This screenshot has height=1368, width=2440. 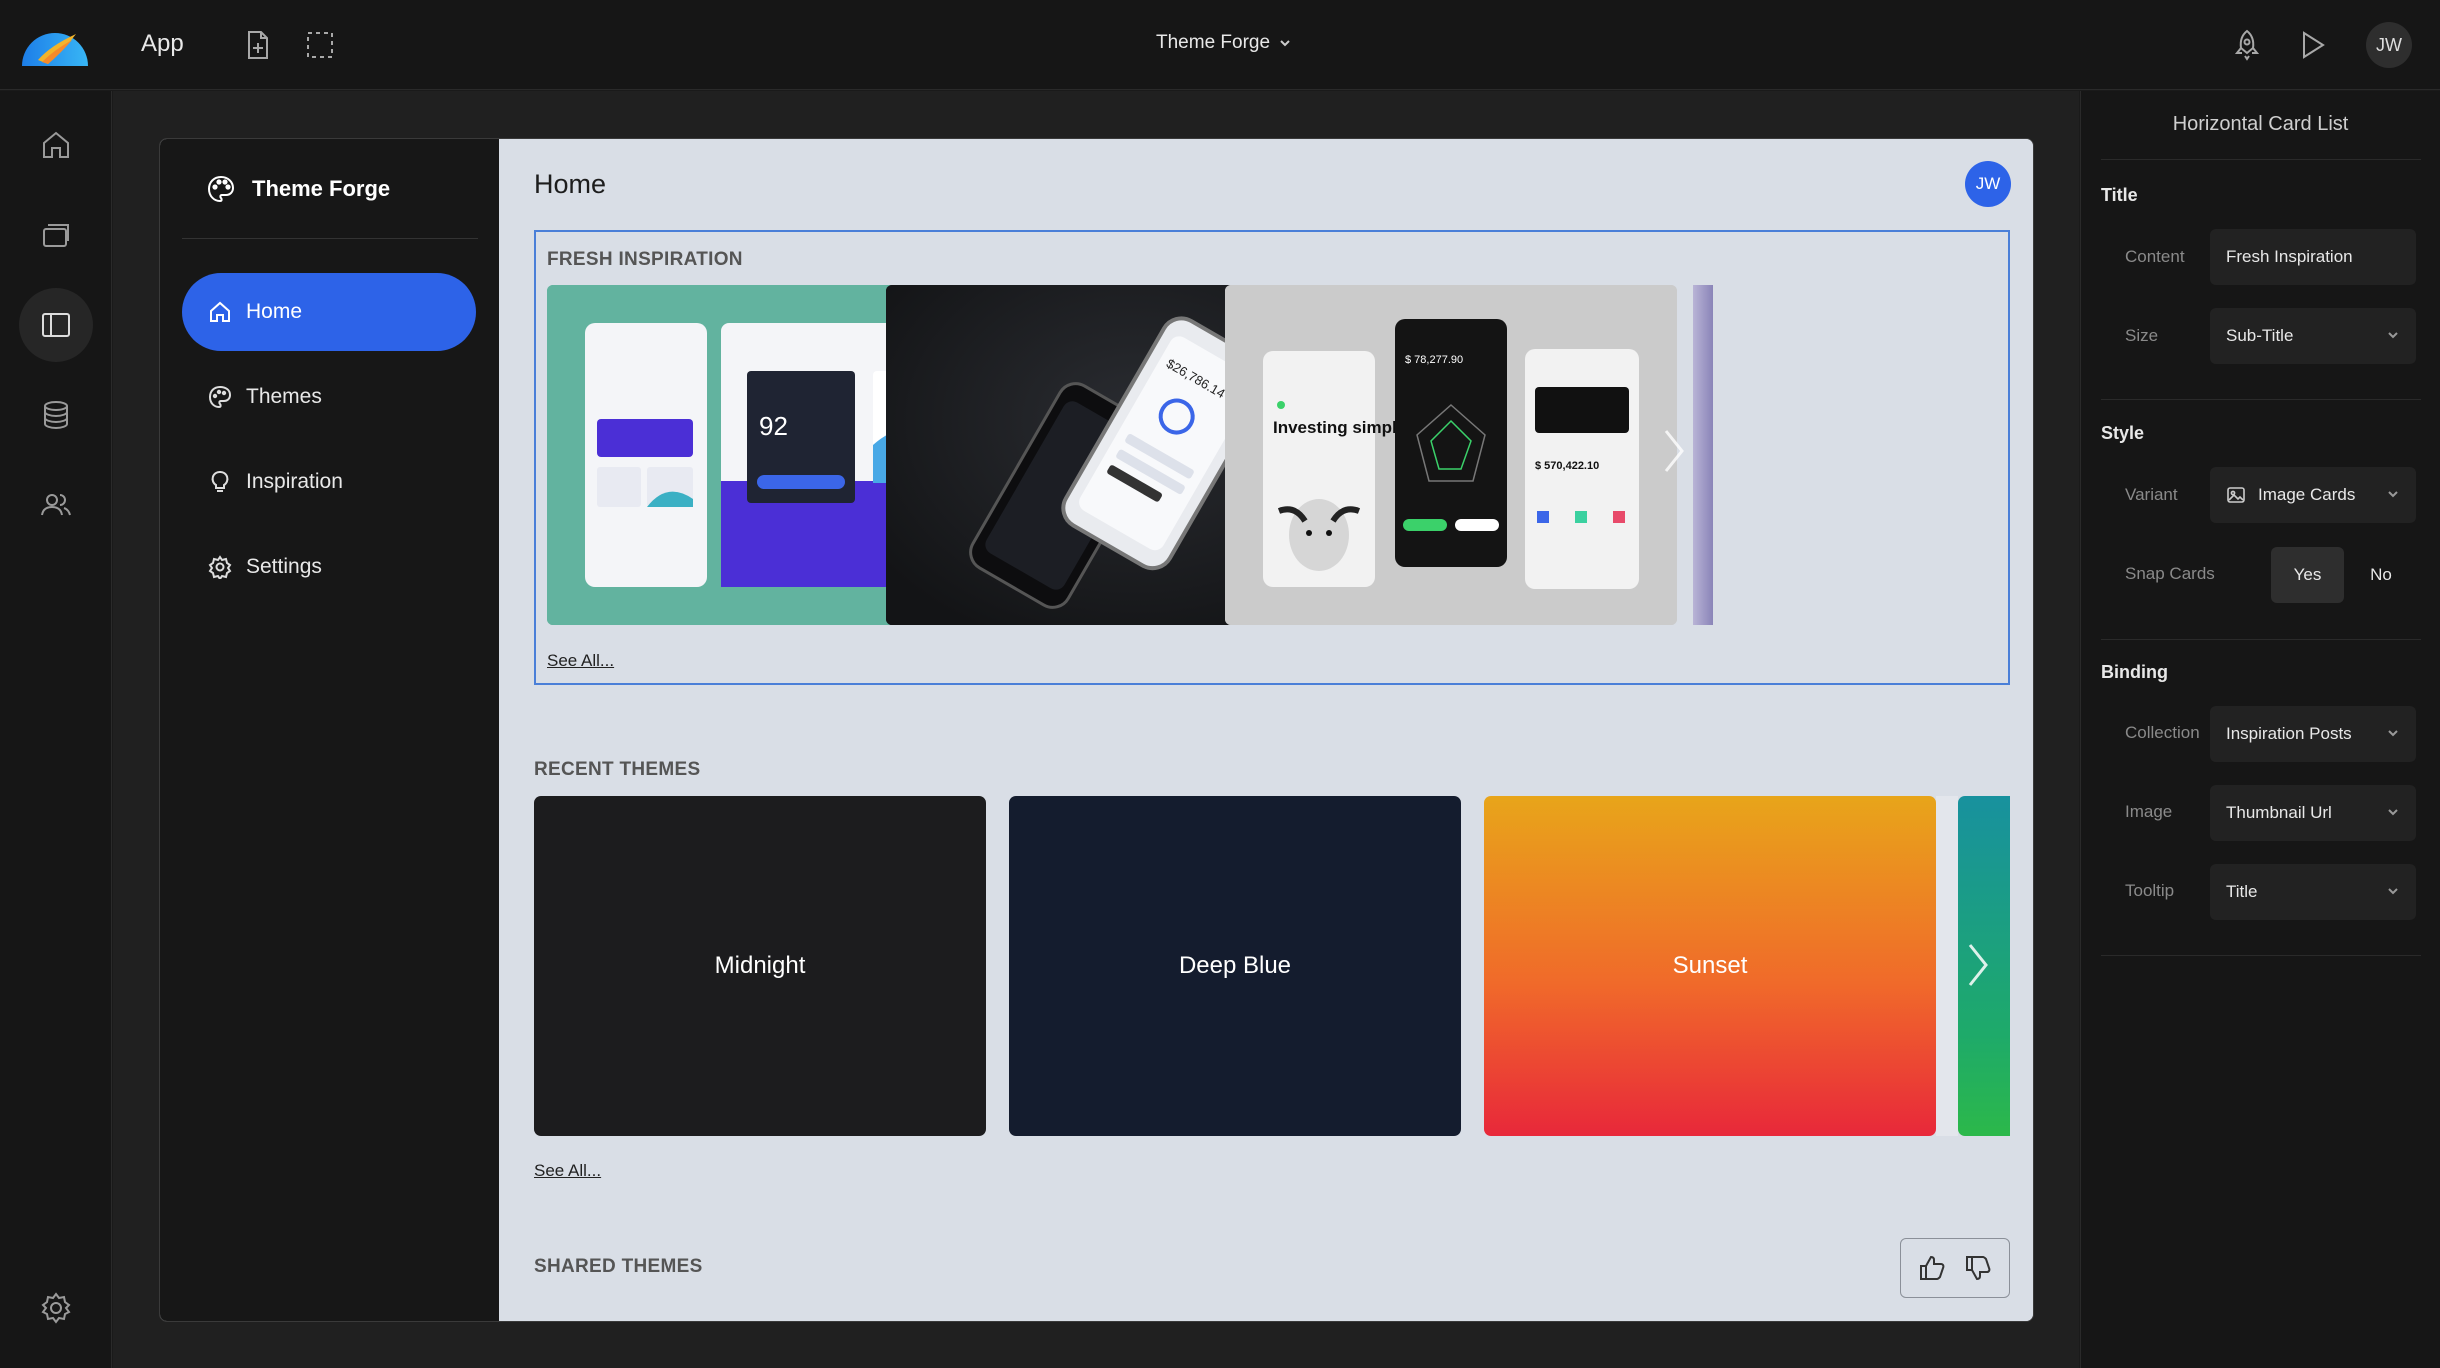 I want to click on select-area-icon, so click(x=320, y=45).